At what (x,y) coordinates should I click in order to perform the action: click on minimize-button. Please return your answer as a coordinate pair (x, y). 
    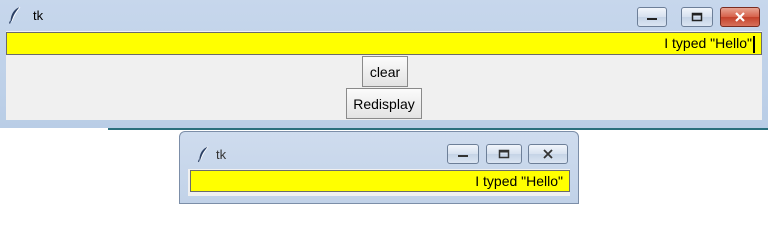
    Looking at the image, I should click on (652, 17).